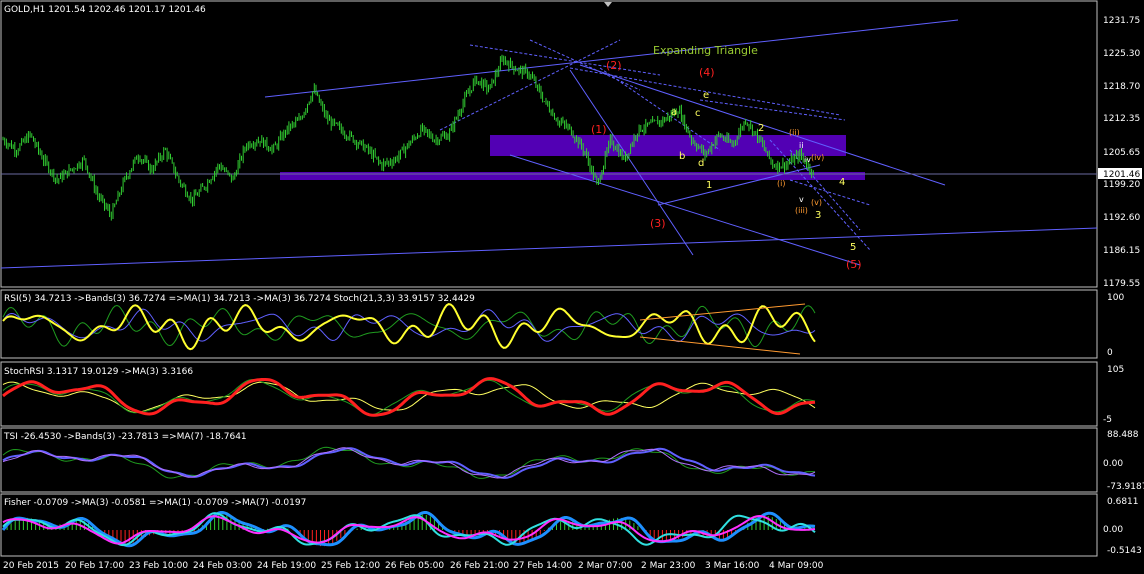 Image resolution: width=1144 pixels, height=574 pixels. What do you see at coordinates (158, 566) in the screenshot?
I see `time-tick: 23 Feb 10:00` at bounding box center [158, 566].